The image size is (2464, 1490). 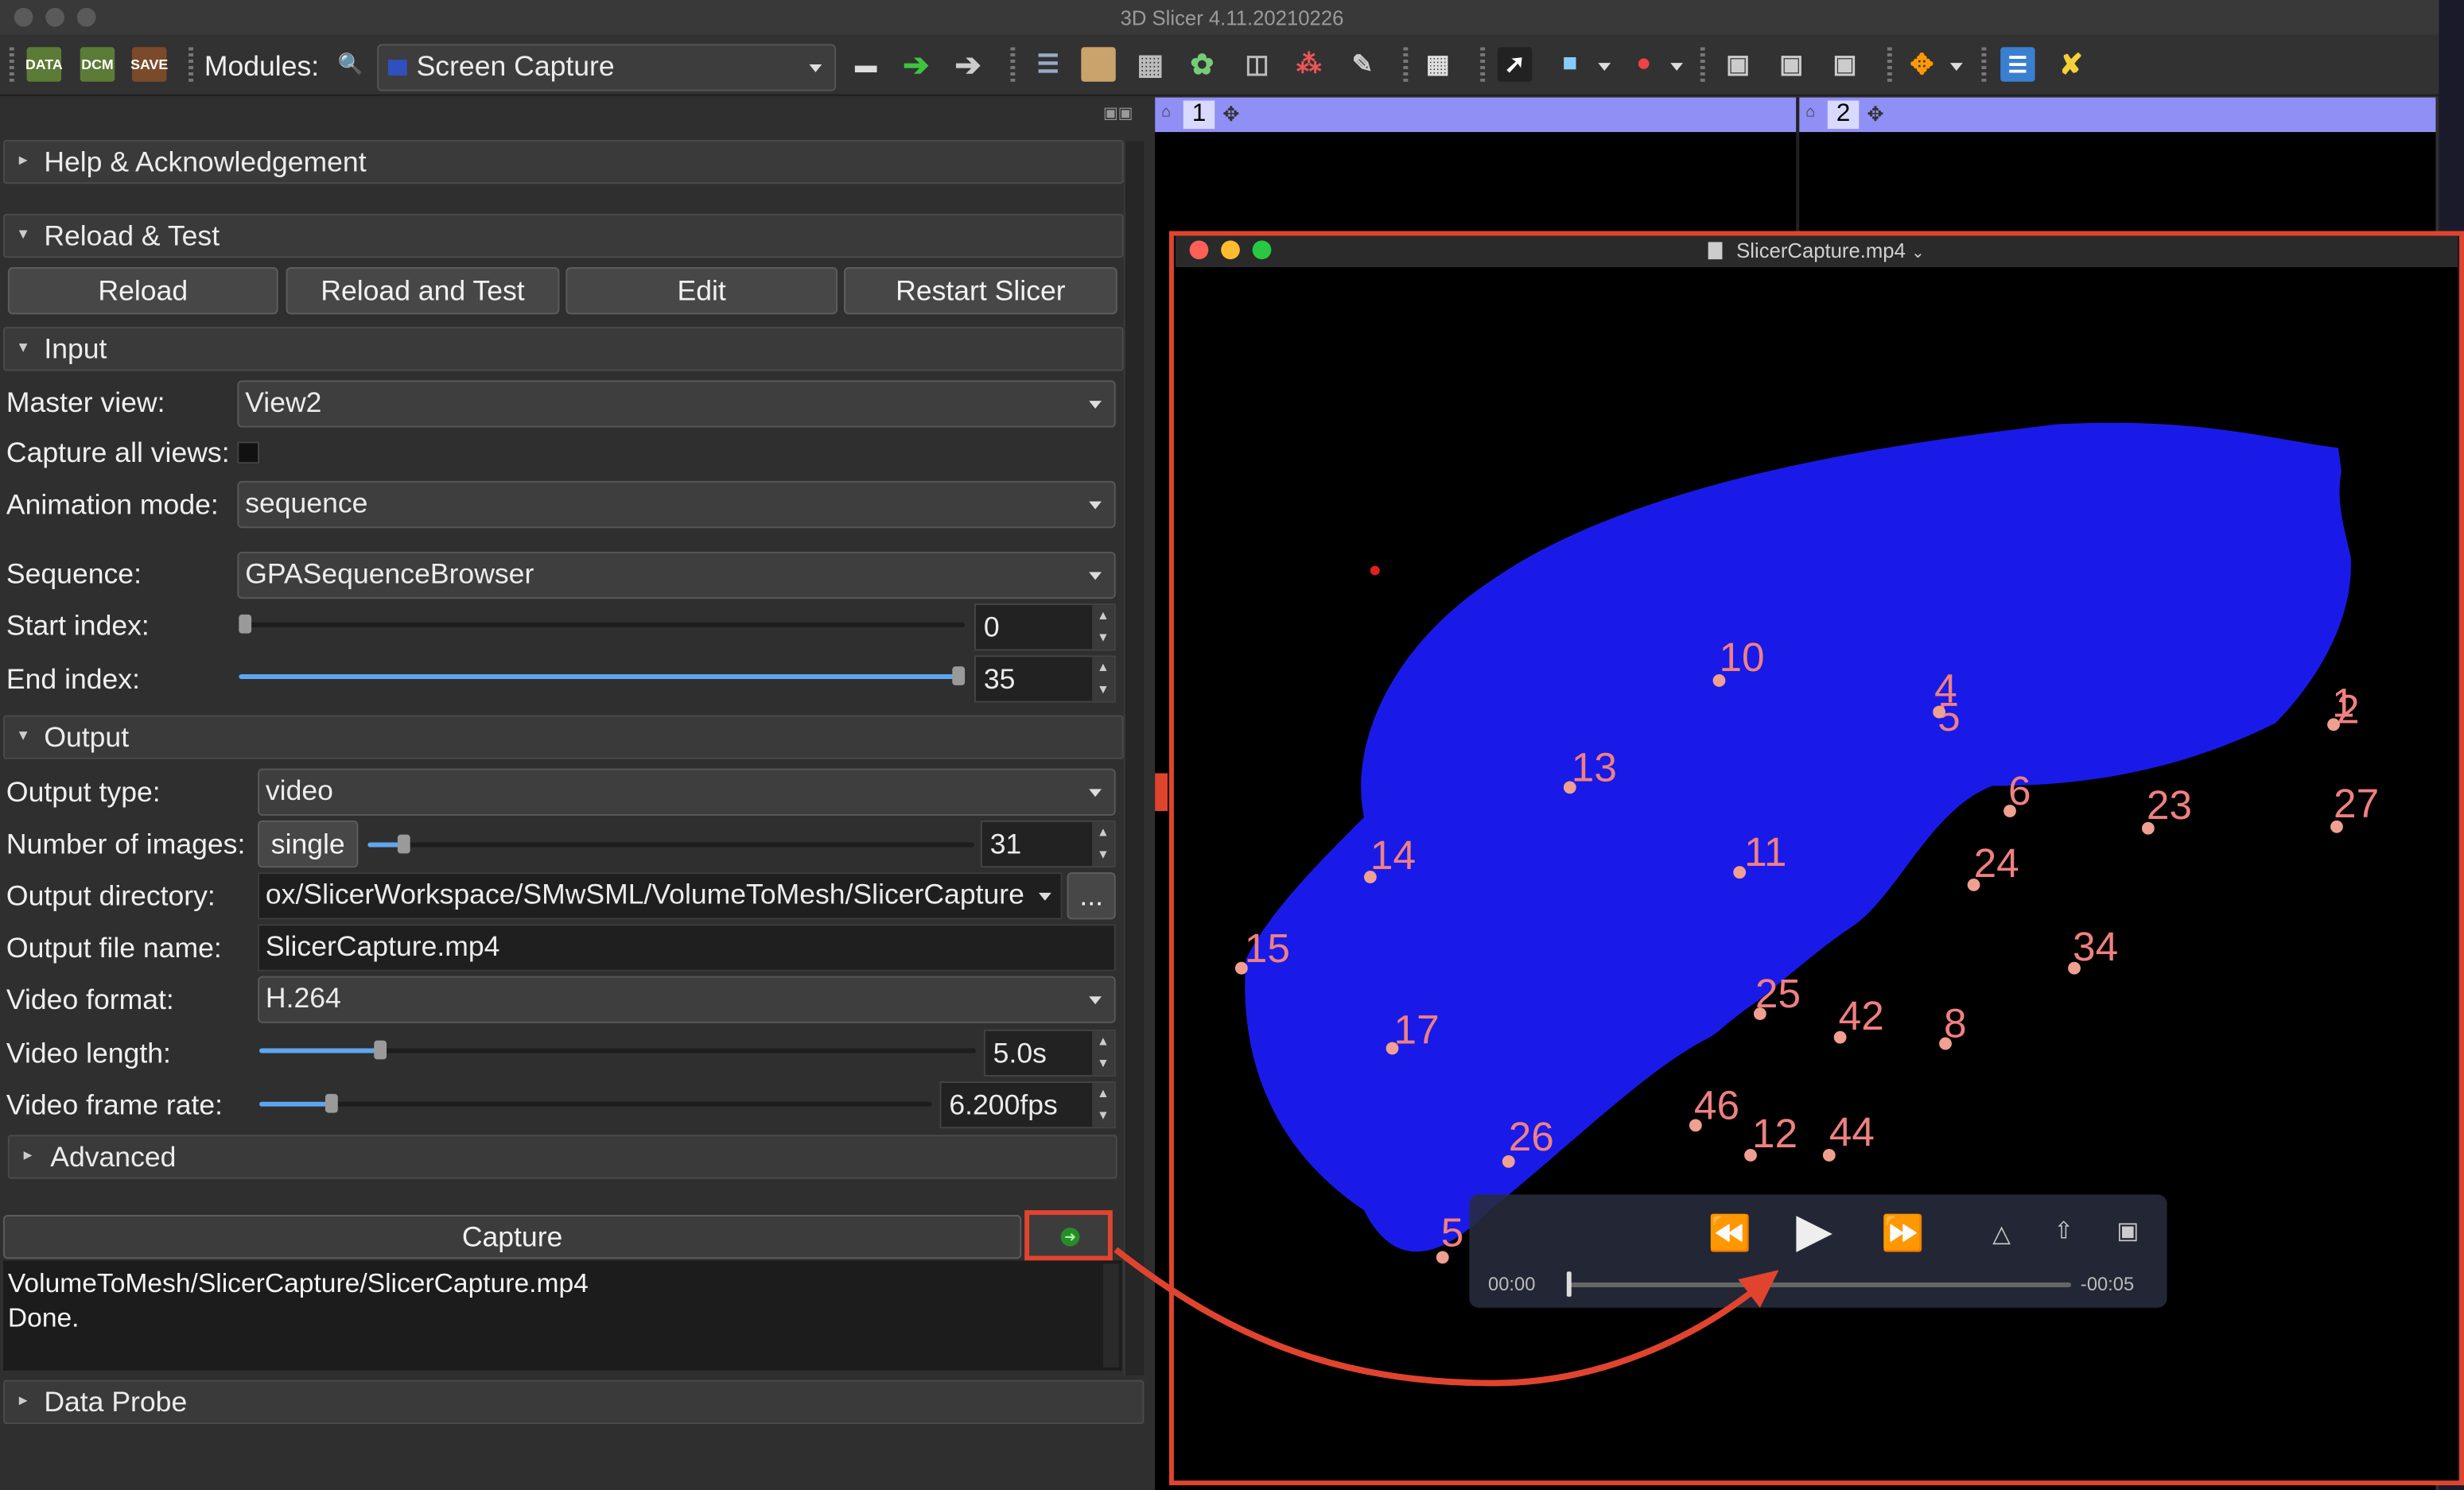 What do you see at coordinates (23, 234) in the screenshot?
I see `chevron-down-icon: ▾` at bounding box center [23, 234].